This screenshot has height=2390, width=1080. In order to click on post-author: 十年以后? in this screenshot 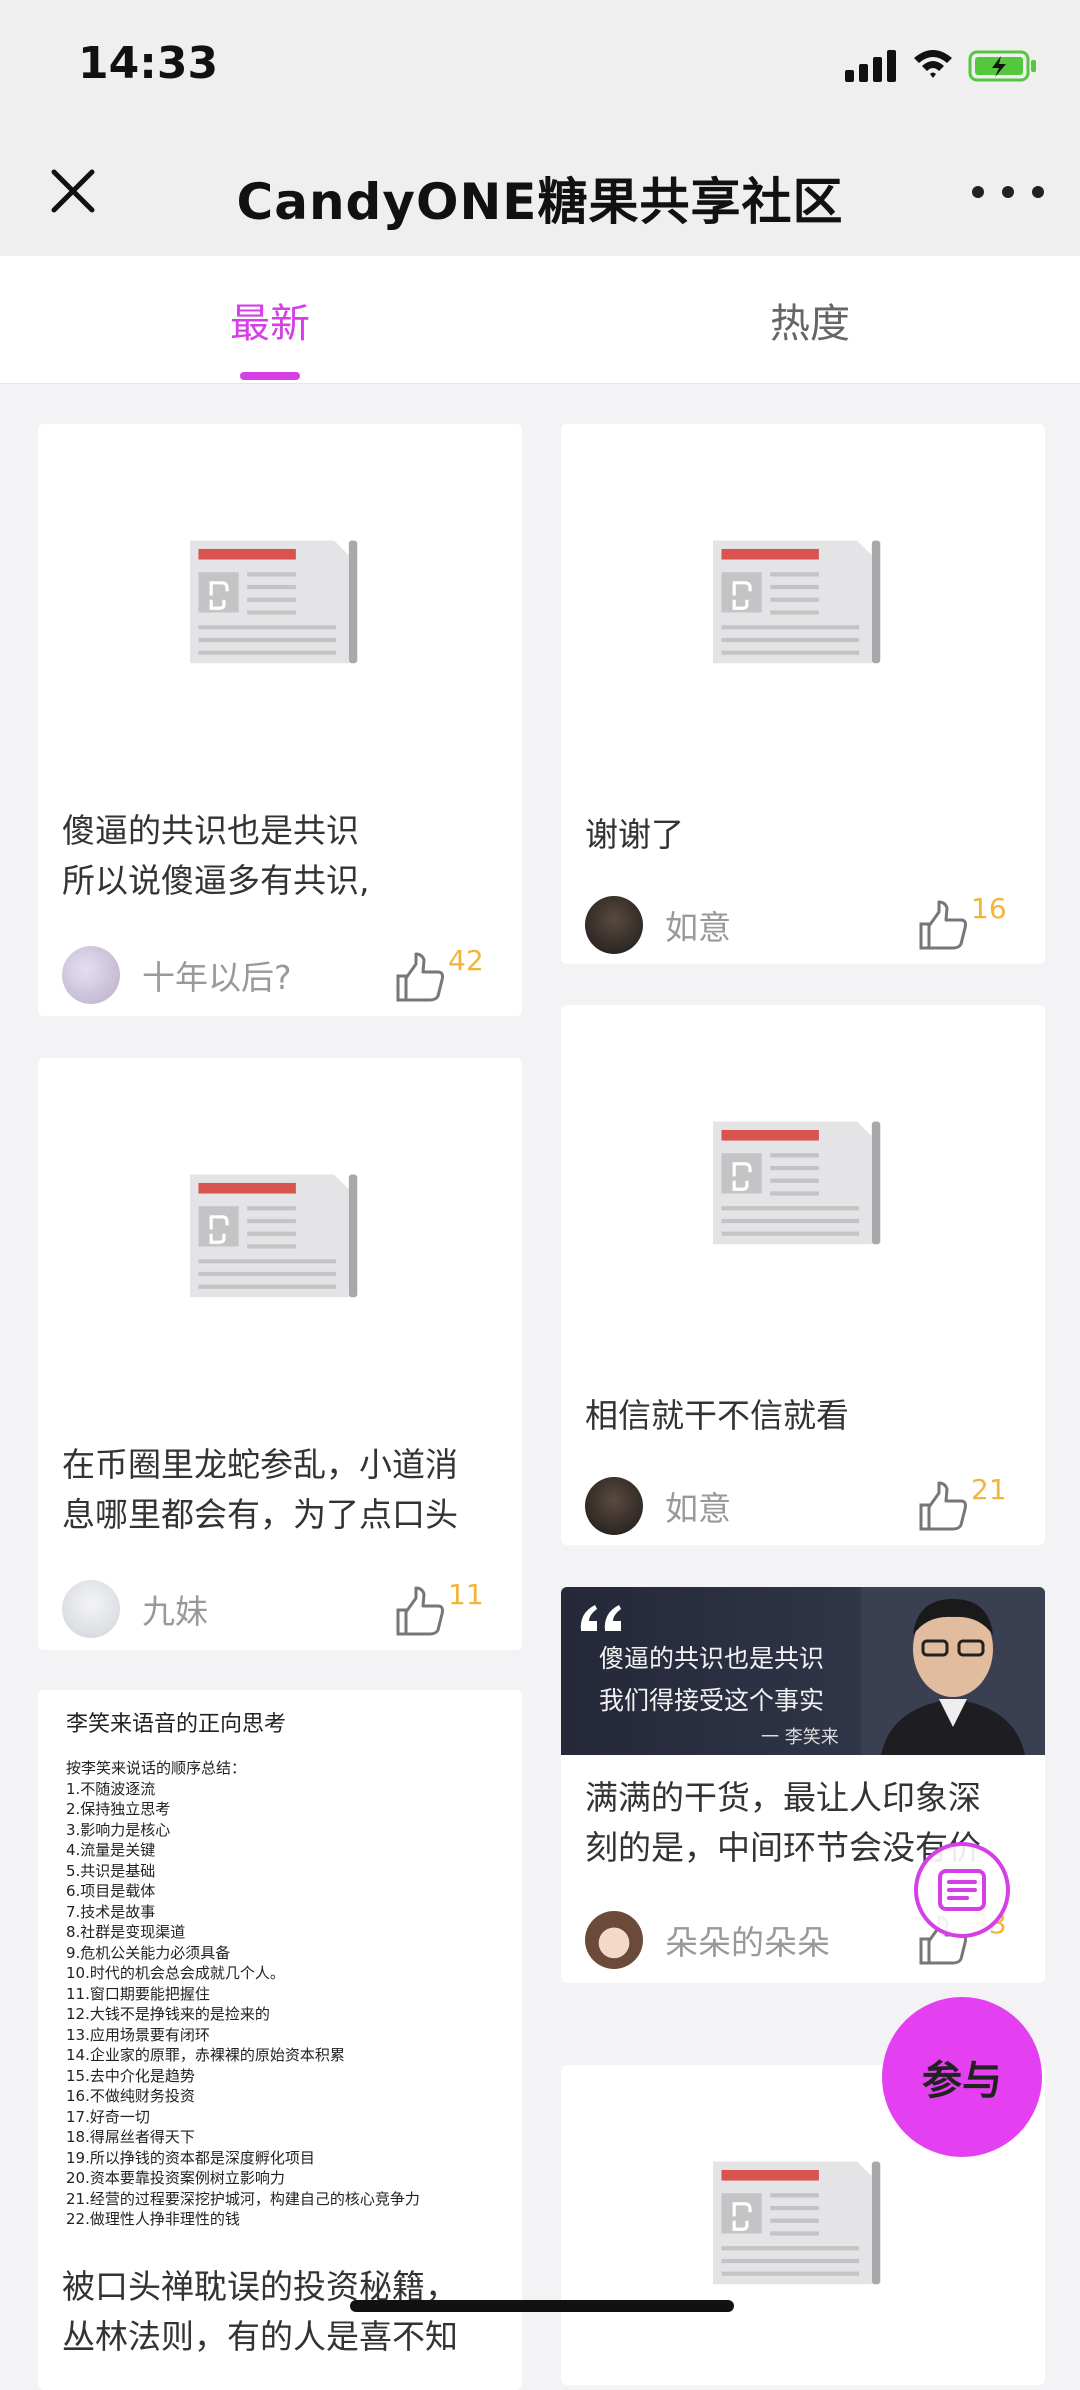, I will do `click(177, 975)`.